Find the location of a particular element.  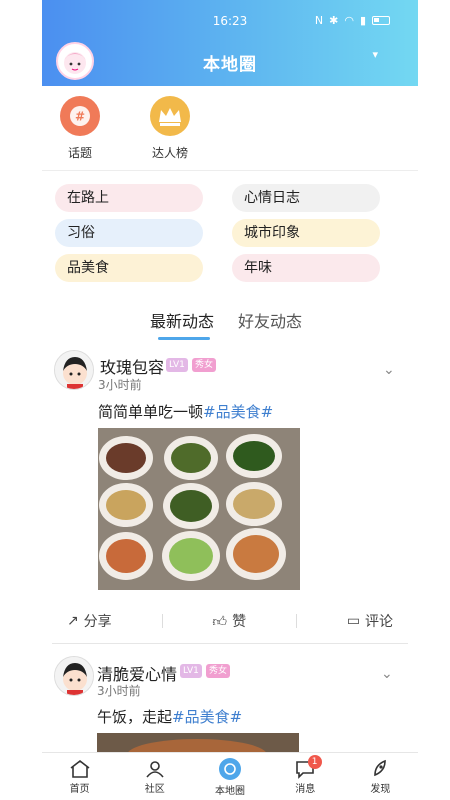

topic-entry: # 话题 is located at coordinates (80, 128).